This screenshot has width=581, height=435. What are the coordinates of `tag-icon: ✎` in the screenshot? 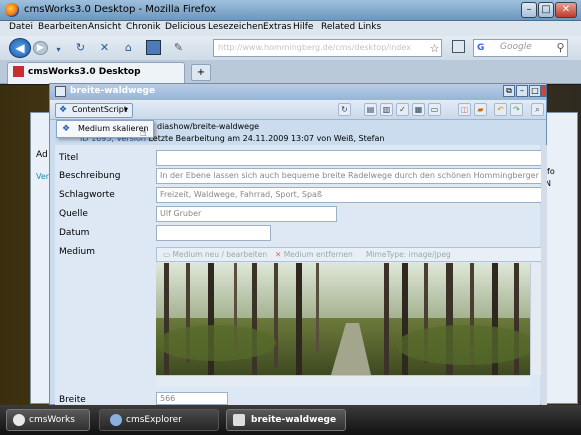 It's located at (178, 47).